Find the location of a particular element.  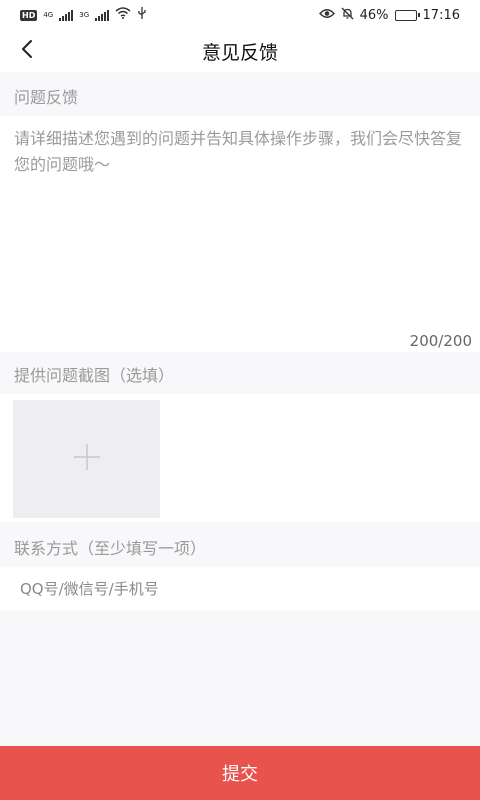

plus-icon is located at coordinates (87, 459).